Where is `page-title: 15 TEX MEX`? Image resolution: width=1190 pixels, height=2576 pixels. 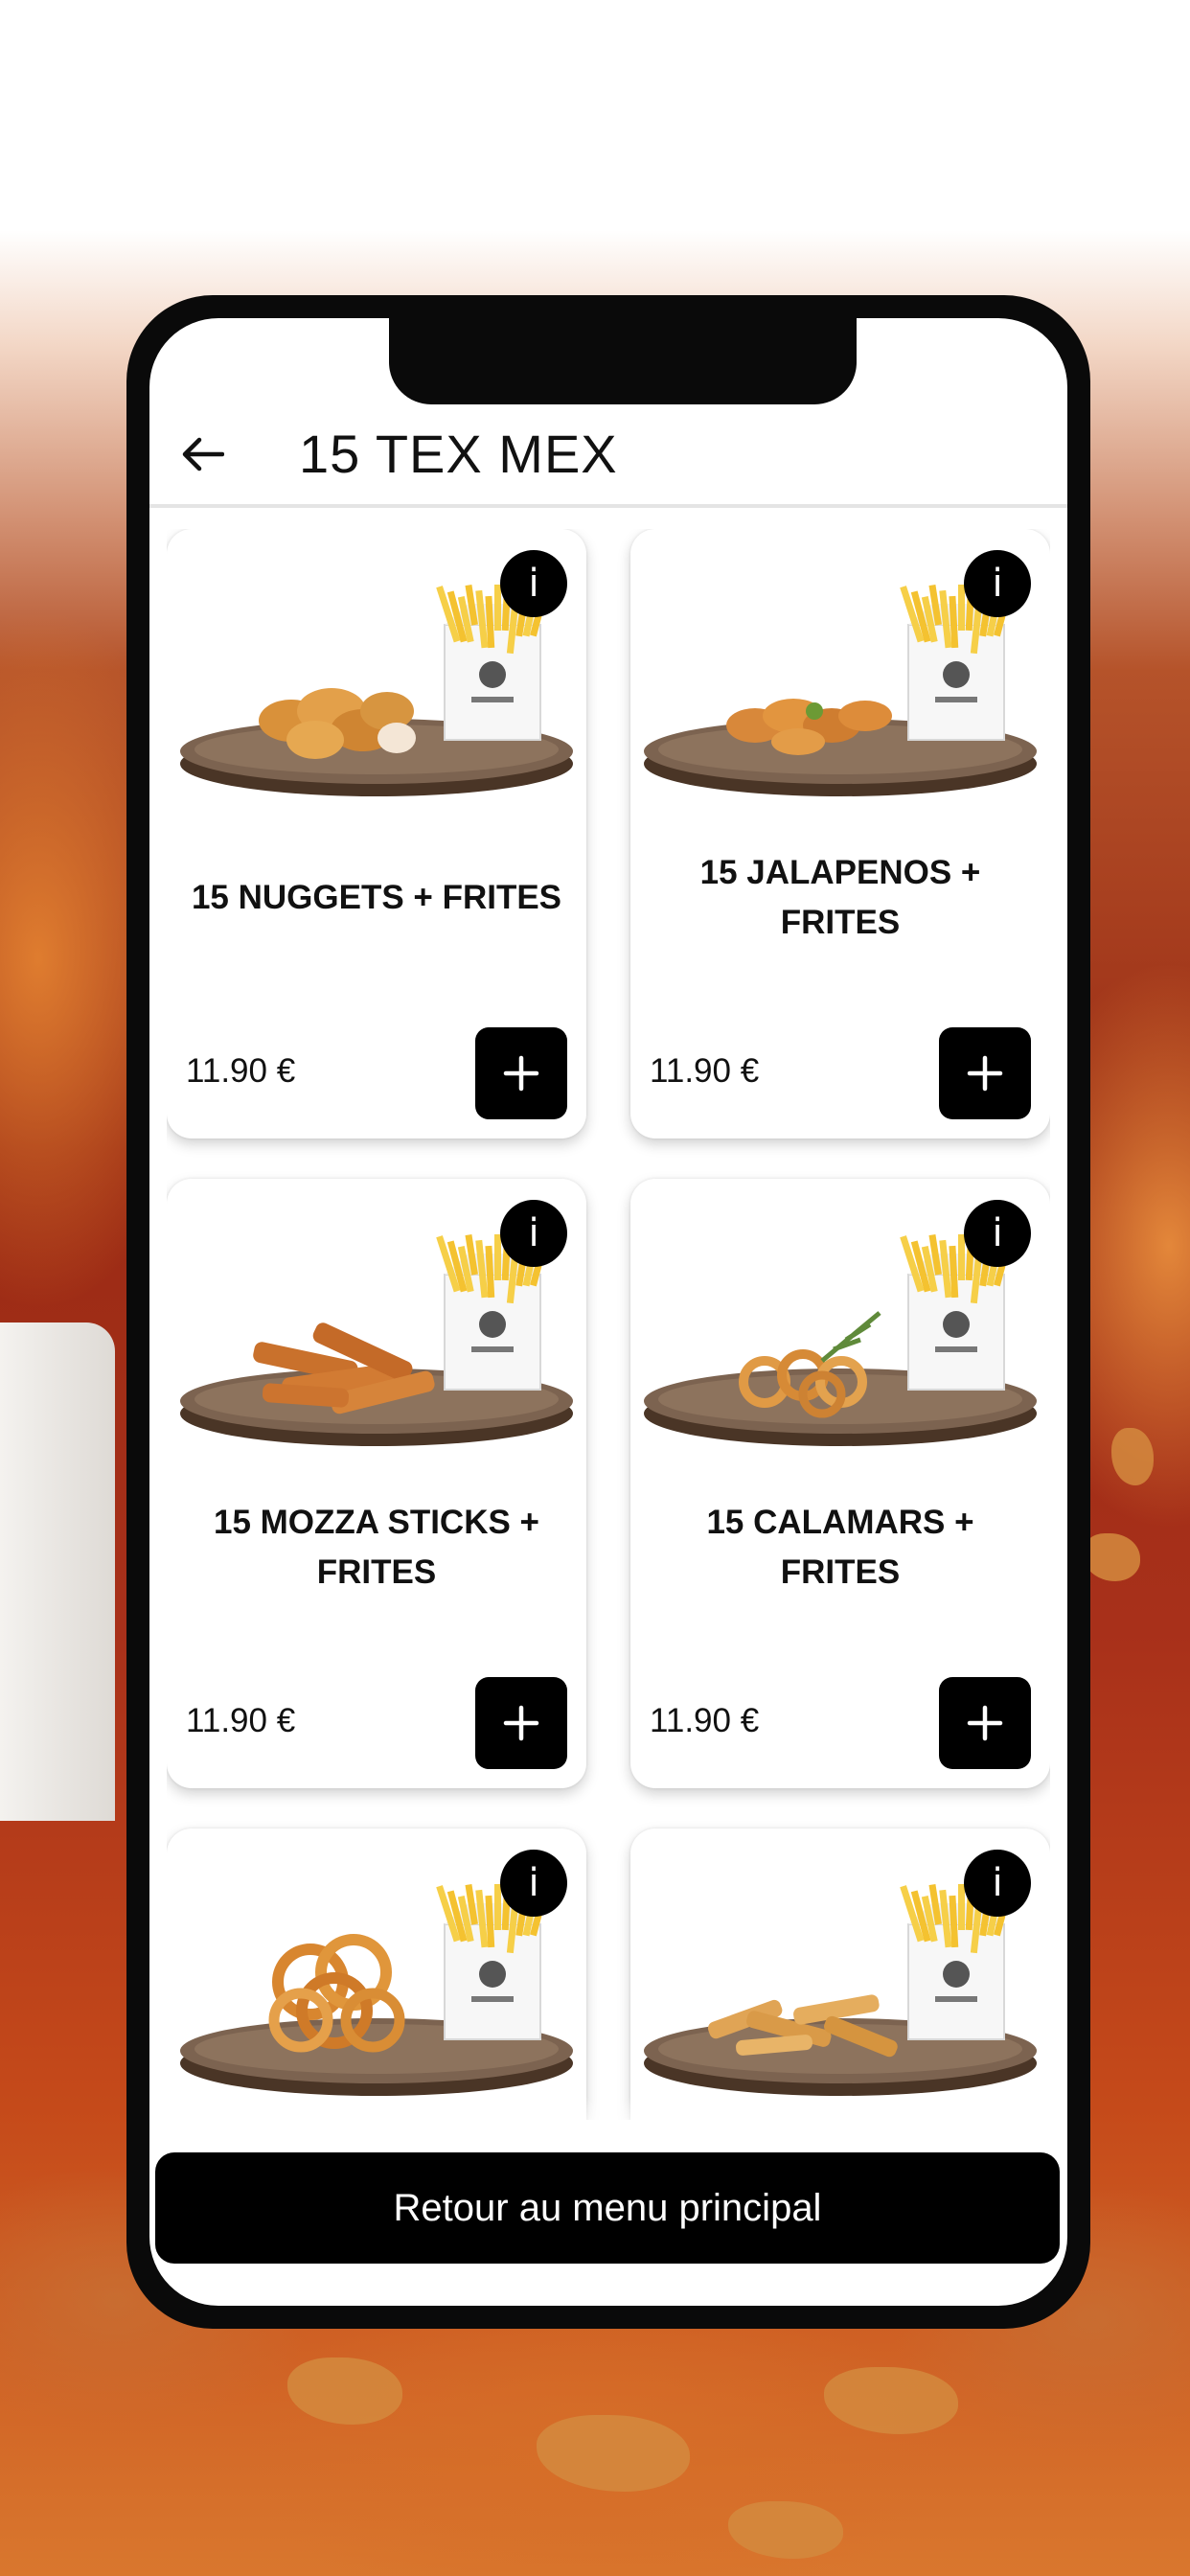
page-title: 15 TEX MEX is located at coordinates (459, 454).